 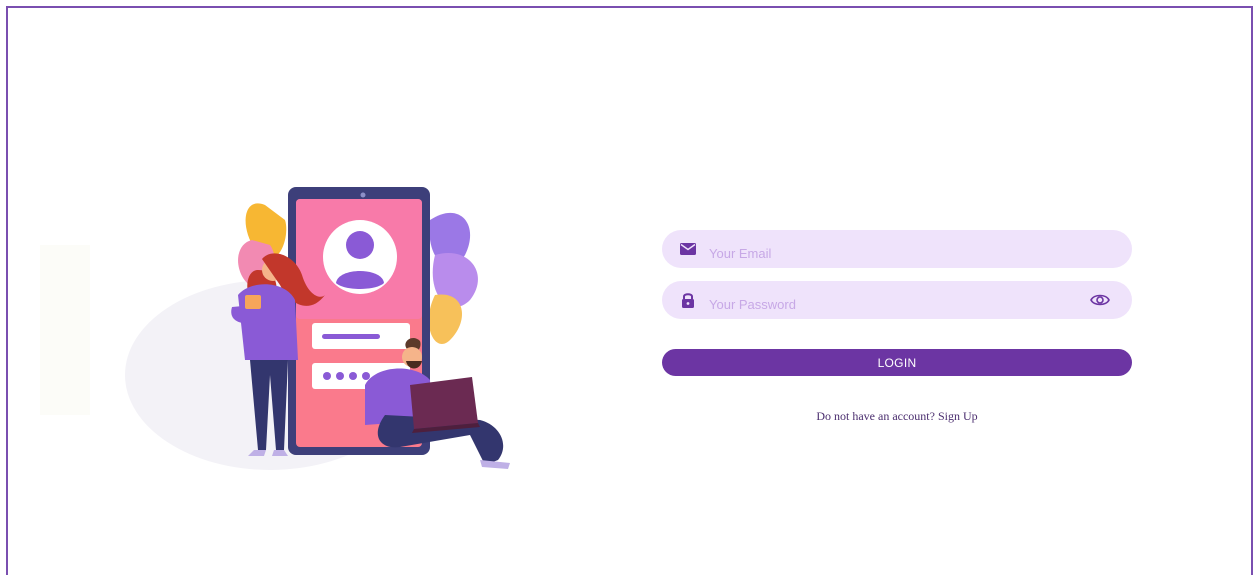 I want to click on signup-prompt: Do not have an account? Sign Up, so click(x=897, y=416).